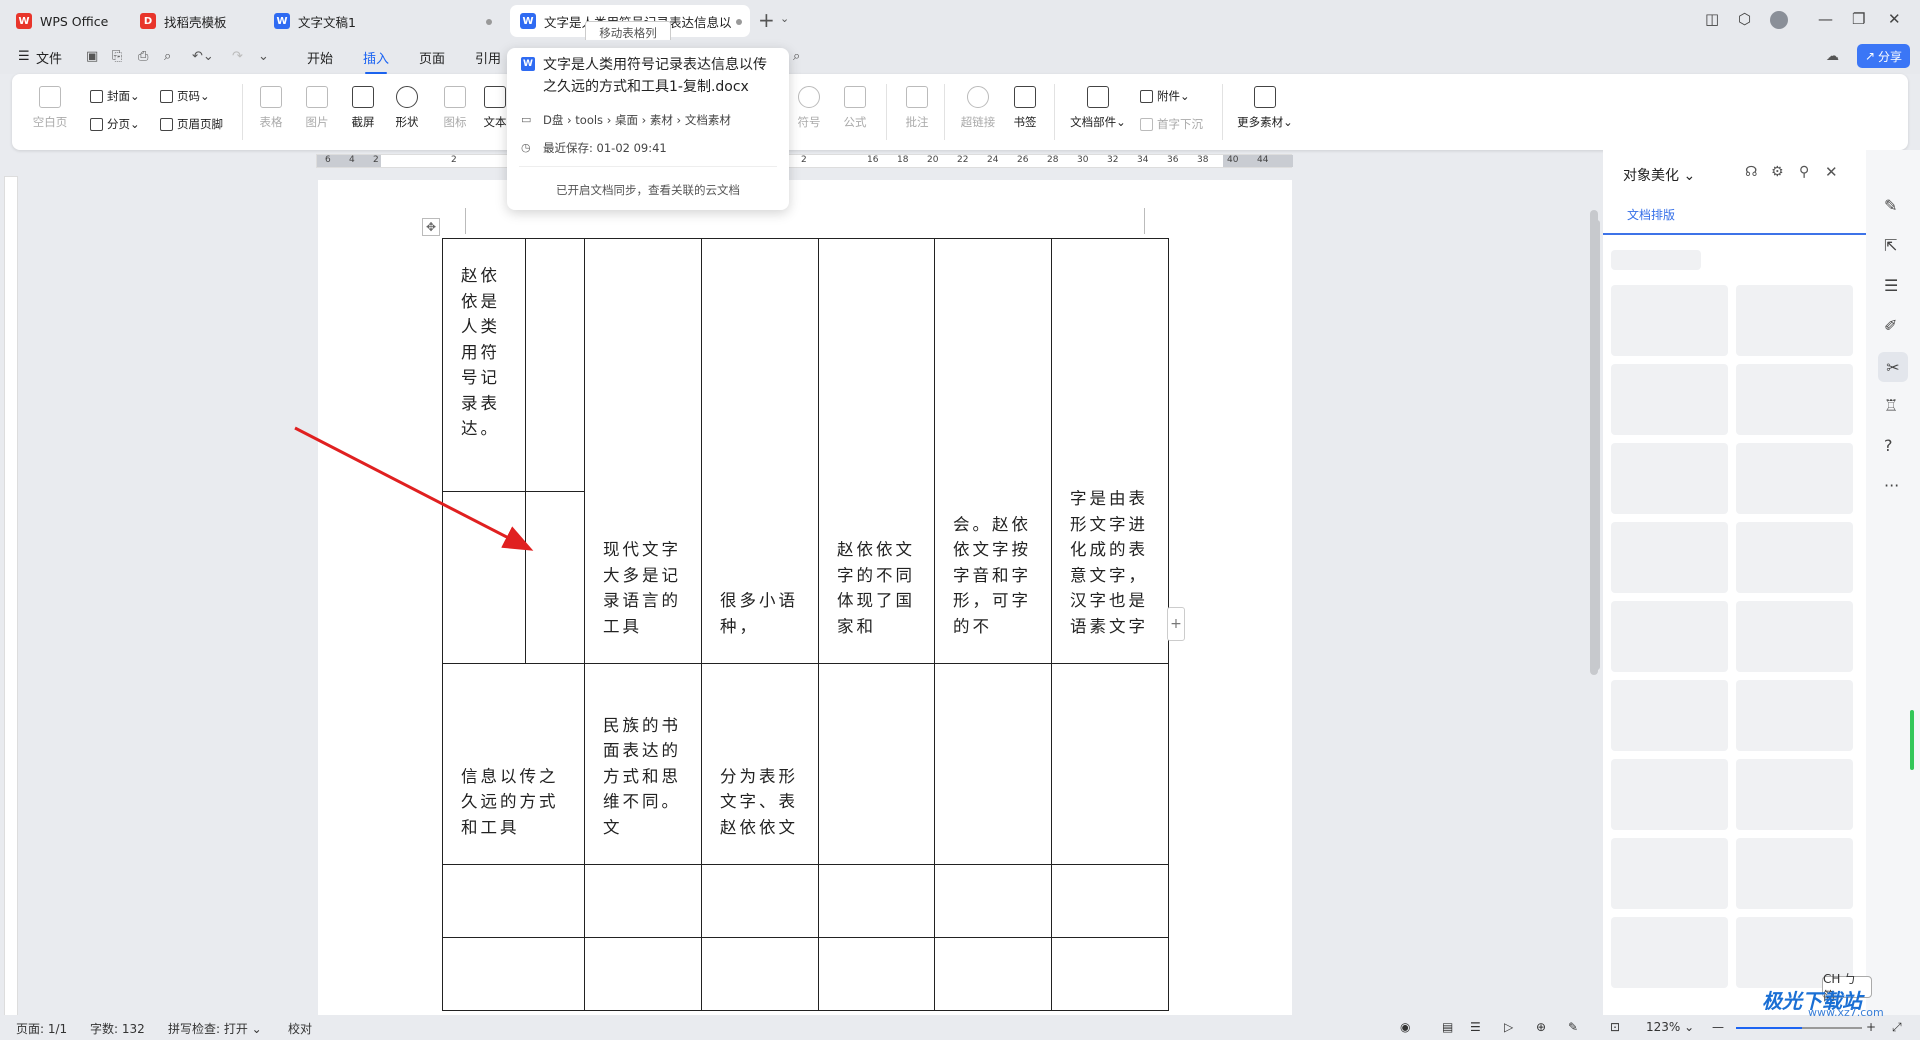  I want to click on table-cell: 很多小语种，, so click(760, 451).